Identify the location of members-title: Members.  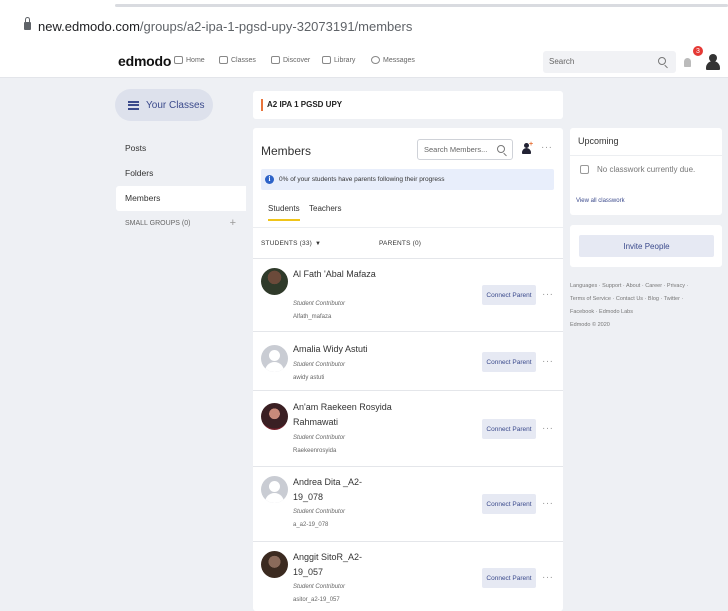
(286, 151).